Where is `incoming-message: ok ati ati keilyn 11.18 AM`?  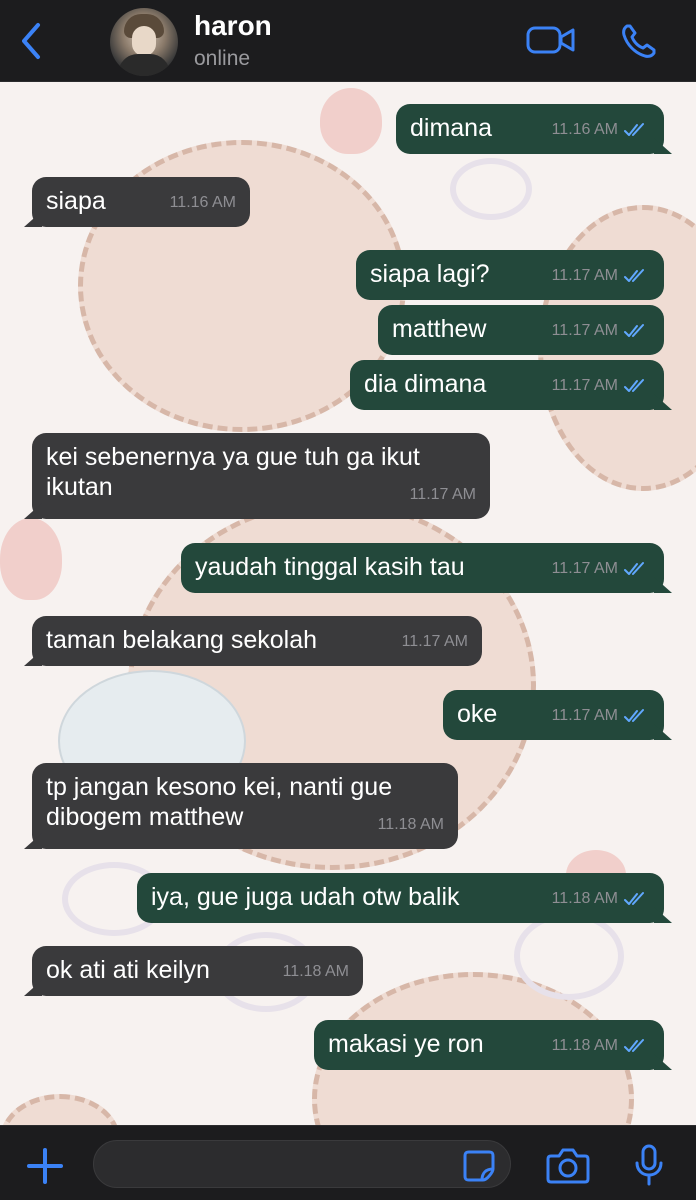
incoming-message: ok ati ati keilyn 11.18 AM is located at coordinates (197, 971).